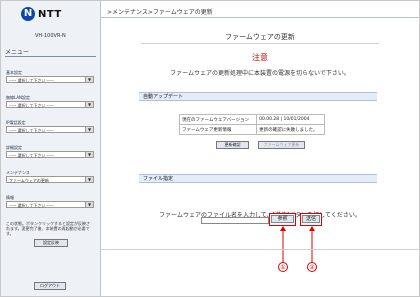  I want to click on logout-button: ログアウト, so click(50, 286).